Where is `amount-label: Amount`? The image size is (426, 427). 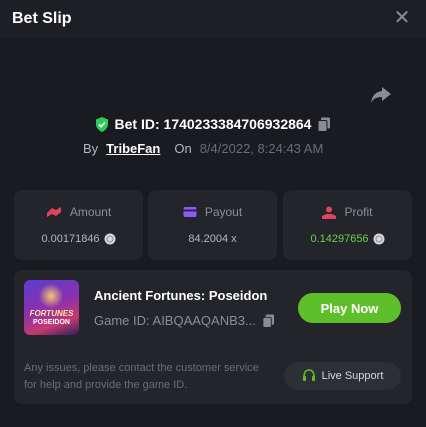
amount-label: Amount is located at coordinates (90, 212).